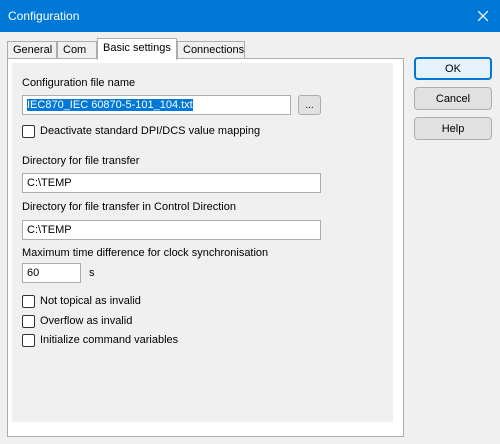 The width and height of the screenshot is (500, 444). I want to click on ok-button: OK, so click(453, 68).